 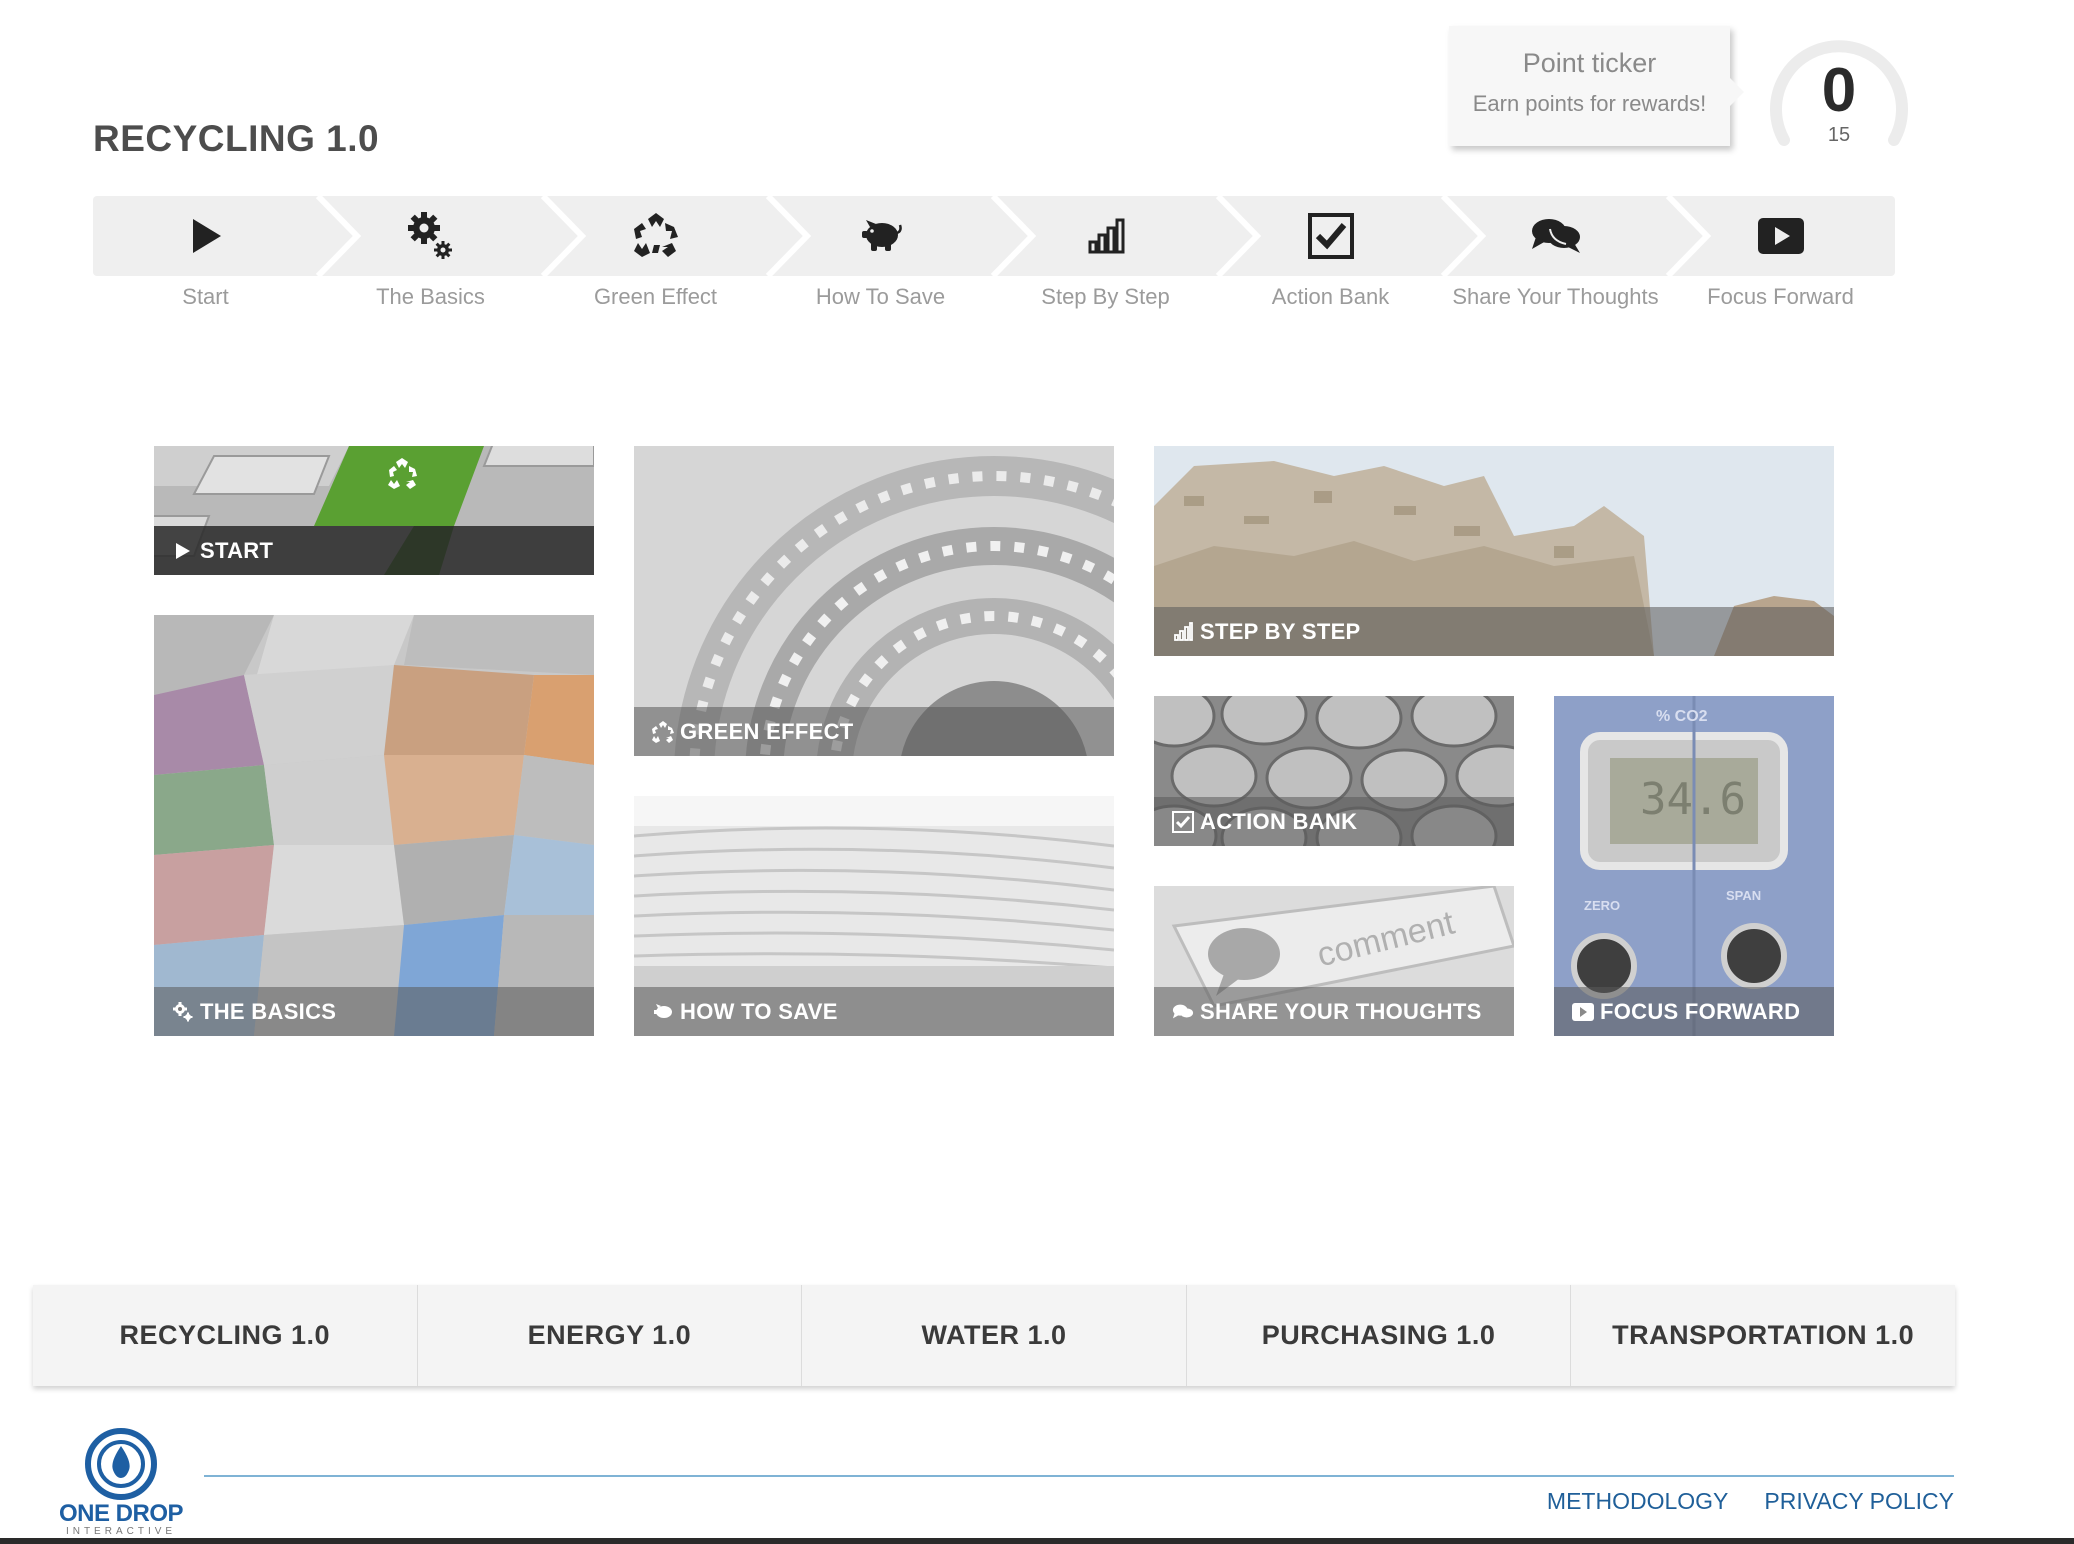 I want to click on tile-green-effect: GREEN EFFECT, so click(x=874, y=601).